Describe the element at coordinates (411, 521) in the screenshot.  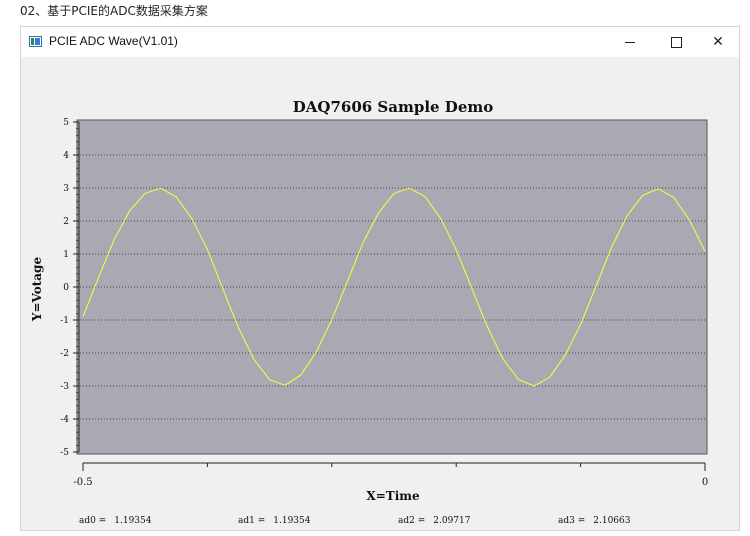
I see `status-ad2-label: ad2 =` at that location.